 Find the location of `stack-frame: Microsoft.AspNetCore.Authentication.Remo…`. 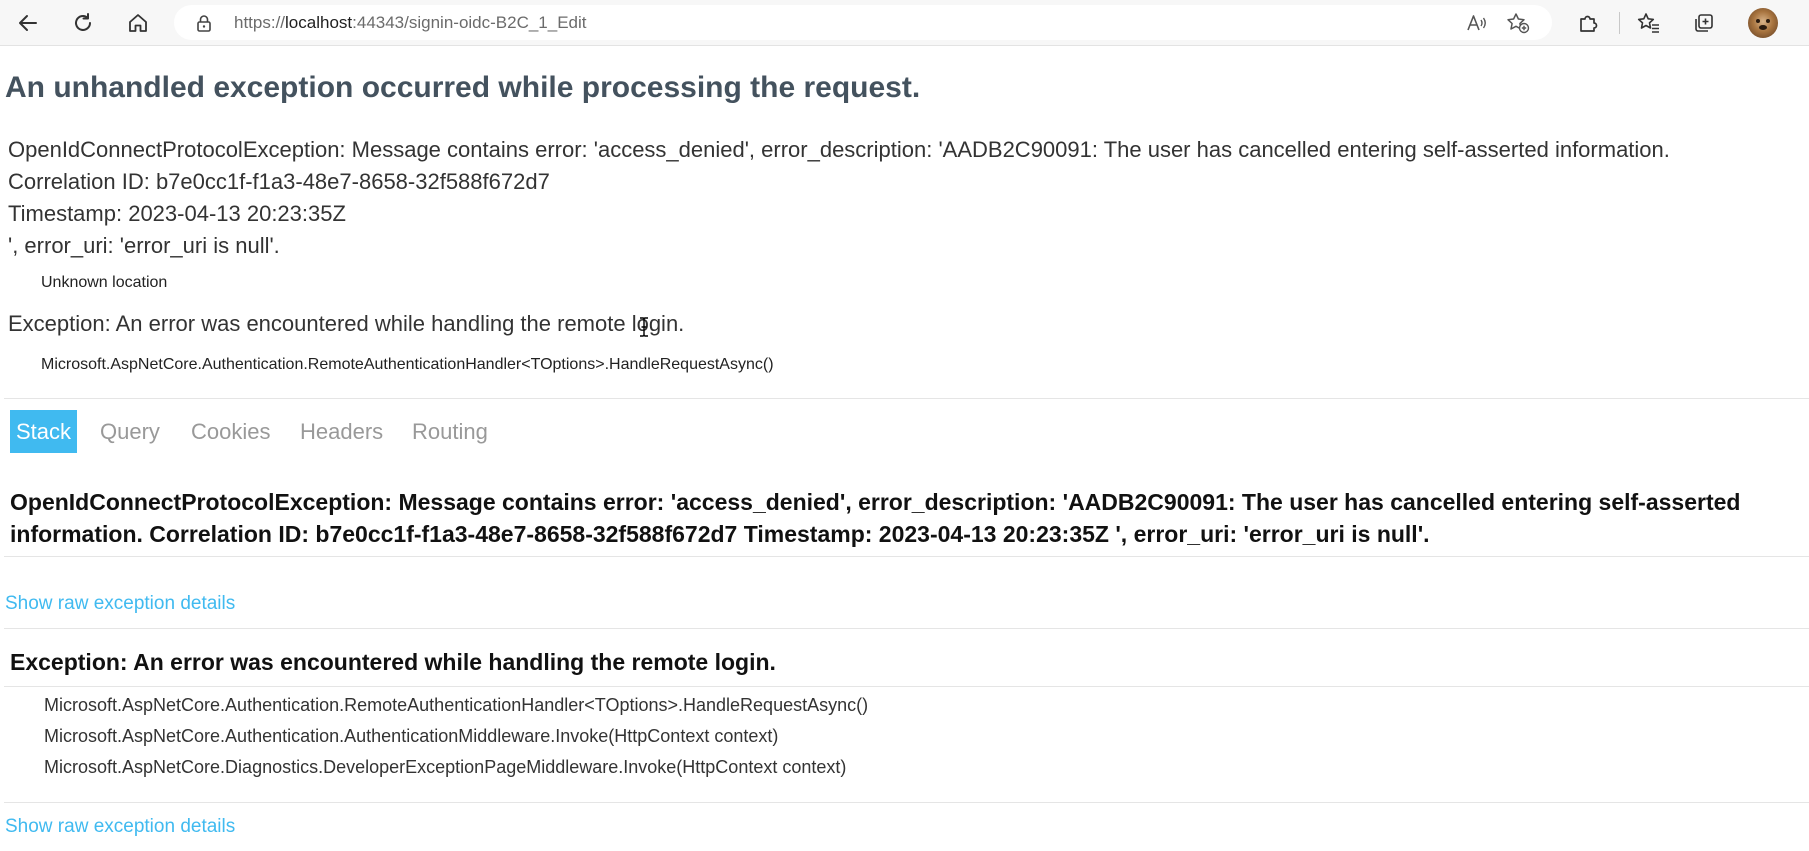

stack-frame: Microsoft.AspNetCore.Authentication.Remo… is located at coordinates (456, 705).